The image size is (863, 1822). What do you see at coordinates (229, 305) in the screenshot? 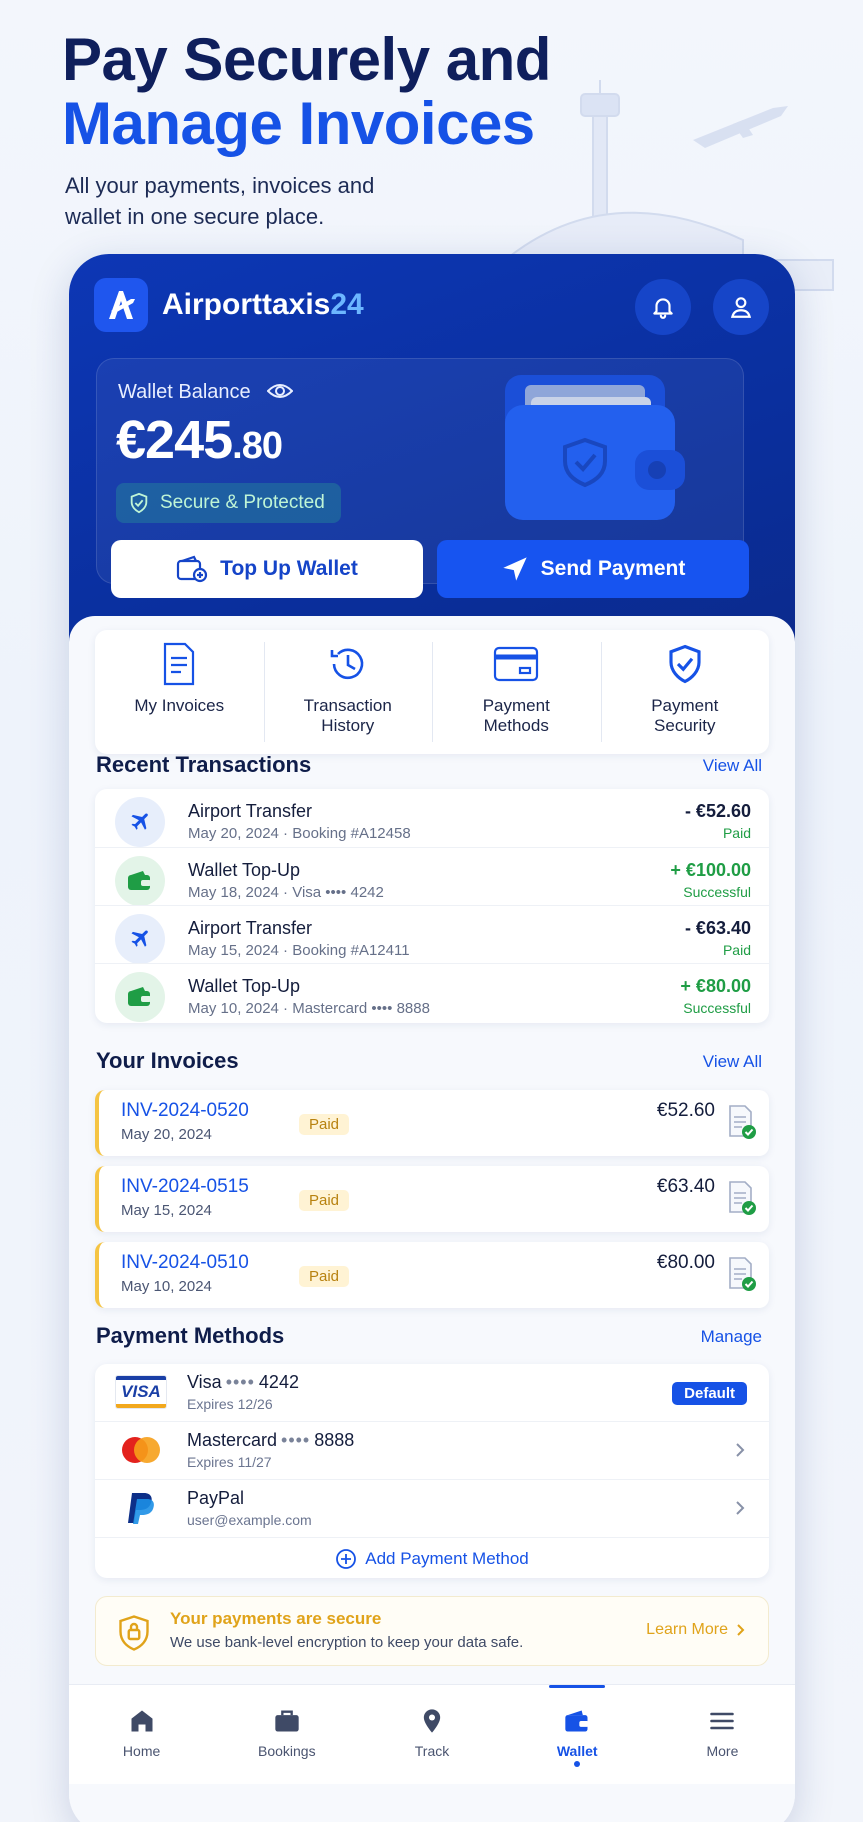
I see `brand: Airporttaxis24` at bounding box center [229, 305].